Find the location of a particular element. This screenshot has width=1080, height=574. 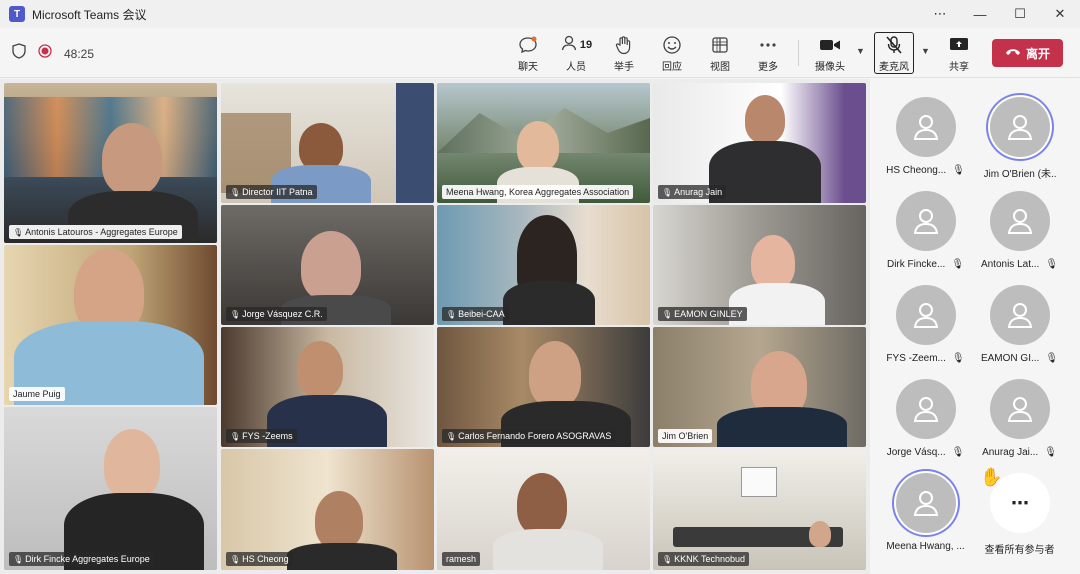

tile-nametag: ramesh is located at coordinates (461, 559).